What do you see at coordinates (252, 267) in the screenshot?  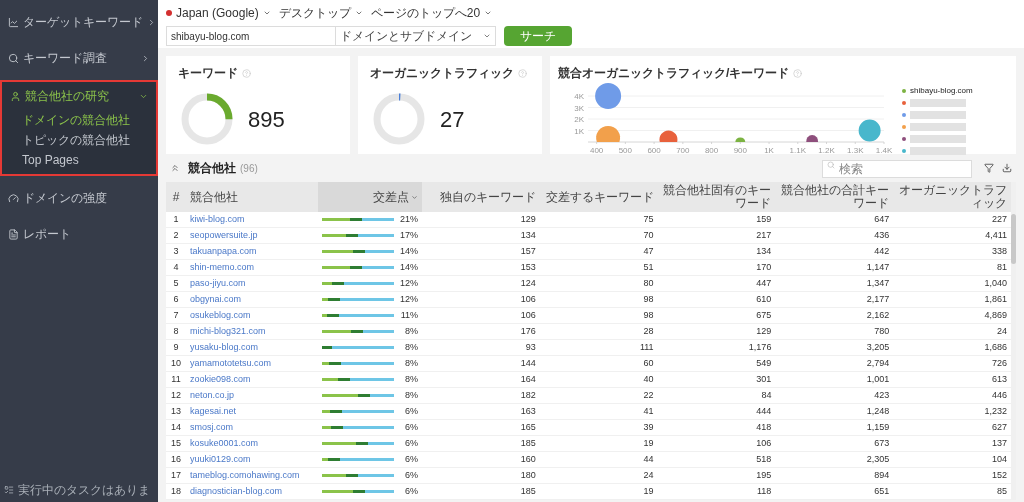 I see `domain-link: shin-memo.com` at bounding box center [252, 267].